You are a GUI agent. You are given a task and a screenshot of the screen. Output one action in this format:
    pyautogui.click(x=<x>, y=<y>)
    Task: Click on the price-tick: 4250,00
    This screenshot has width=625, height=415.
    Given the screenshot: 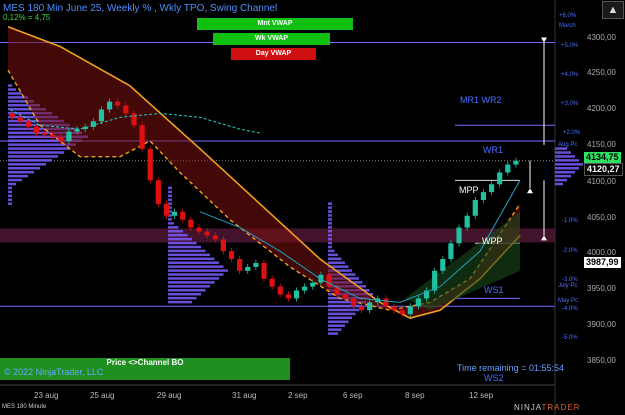 What is the action you would take?
    pyautogui.click(x=601, y=72)
    